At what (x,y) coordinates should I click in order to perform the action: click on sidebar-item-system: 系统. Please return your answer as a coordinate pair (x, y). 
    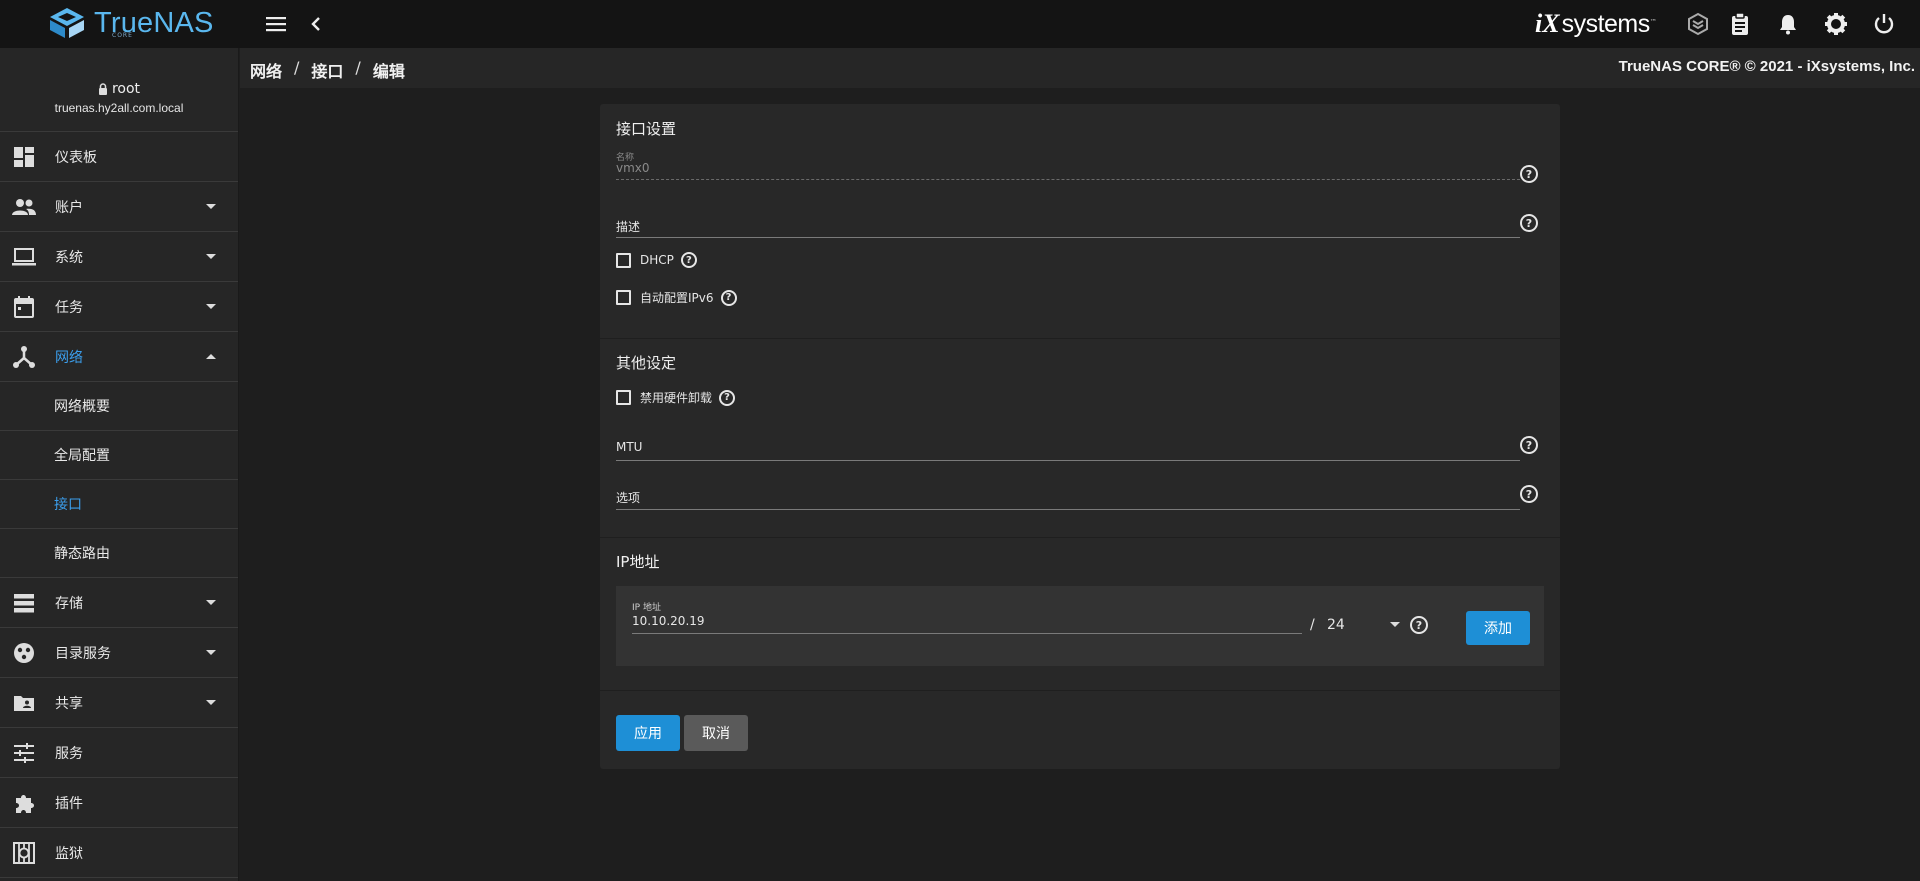
    Looking at the image, I should click on (119, 257).